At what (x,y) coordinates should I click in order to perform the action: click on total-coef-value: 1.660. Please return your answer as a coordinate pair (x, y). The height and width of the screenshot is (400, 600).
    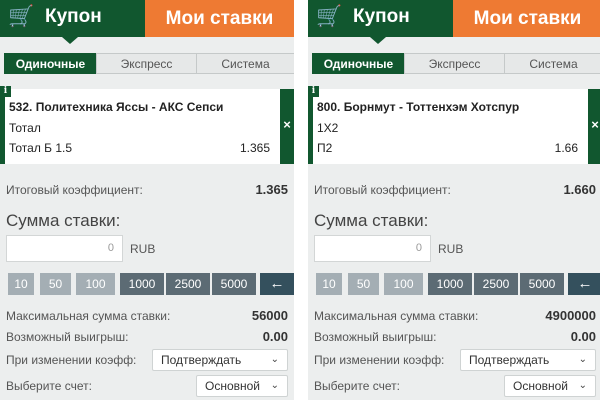
    Looking at the image, I should click on (579, 189).